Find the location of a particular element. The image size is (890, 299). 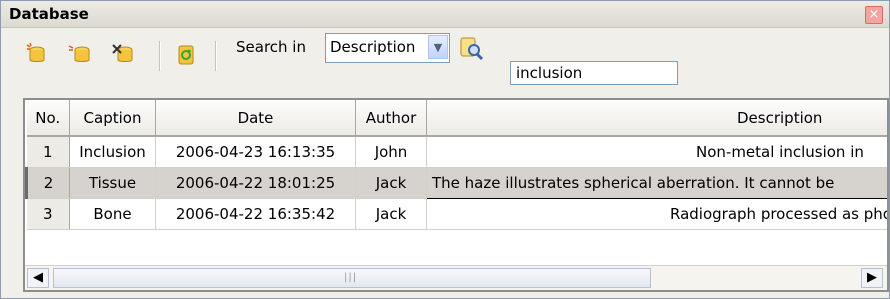

title-bar: Database × is located at coordinates (445, 14).